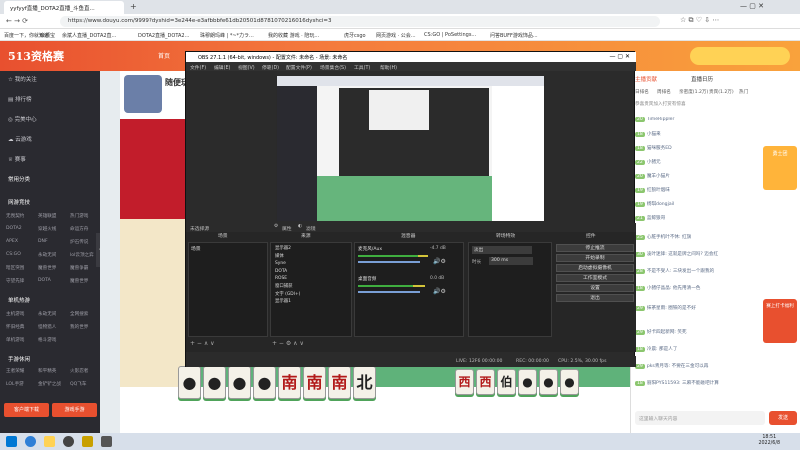 This screenshot has width=800, height=450. I want to click on chat-subtab: 贵宾(1.2万), so click(721, 92).